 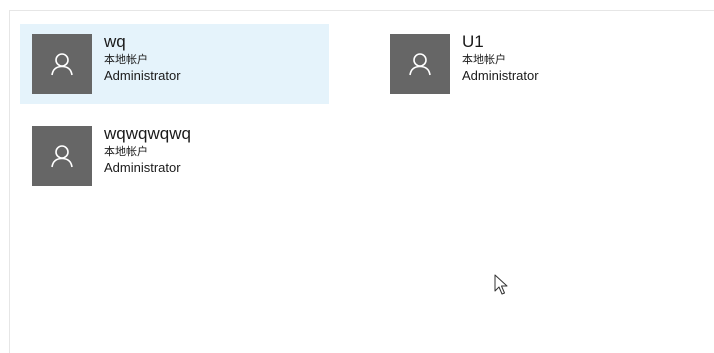 What do you see at coordinates (174, 156) in the screenshot?
I see `user-card-wqwqwqwq: wqwqwqwq 本地帐户 Administrator` at bounding box center [174, 156].